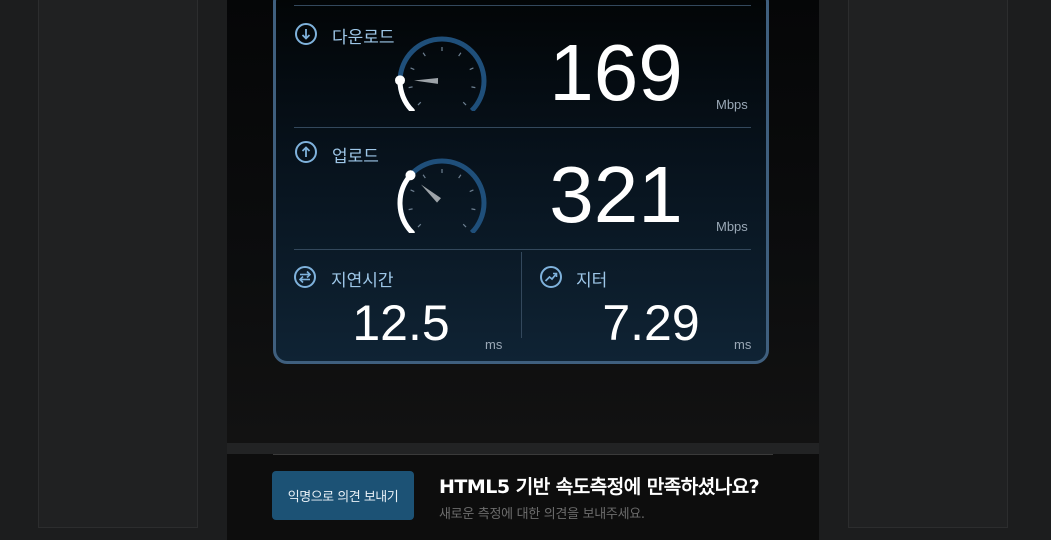  What do you see at coordinates (616, 194) in the screenshot?
I see `upload-value: 321` at bounding box center [616, 194].